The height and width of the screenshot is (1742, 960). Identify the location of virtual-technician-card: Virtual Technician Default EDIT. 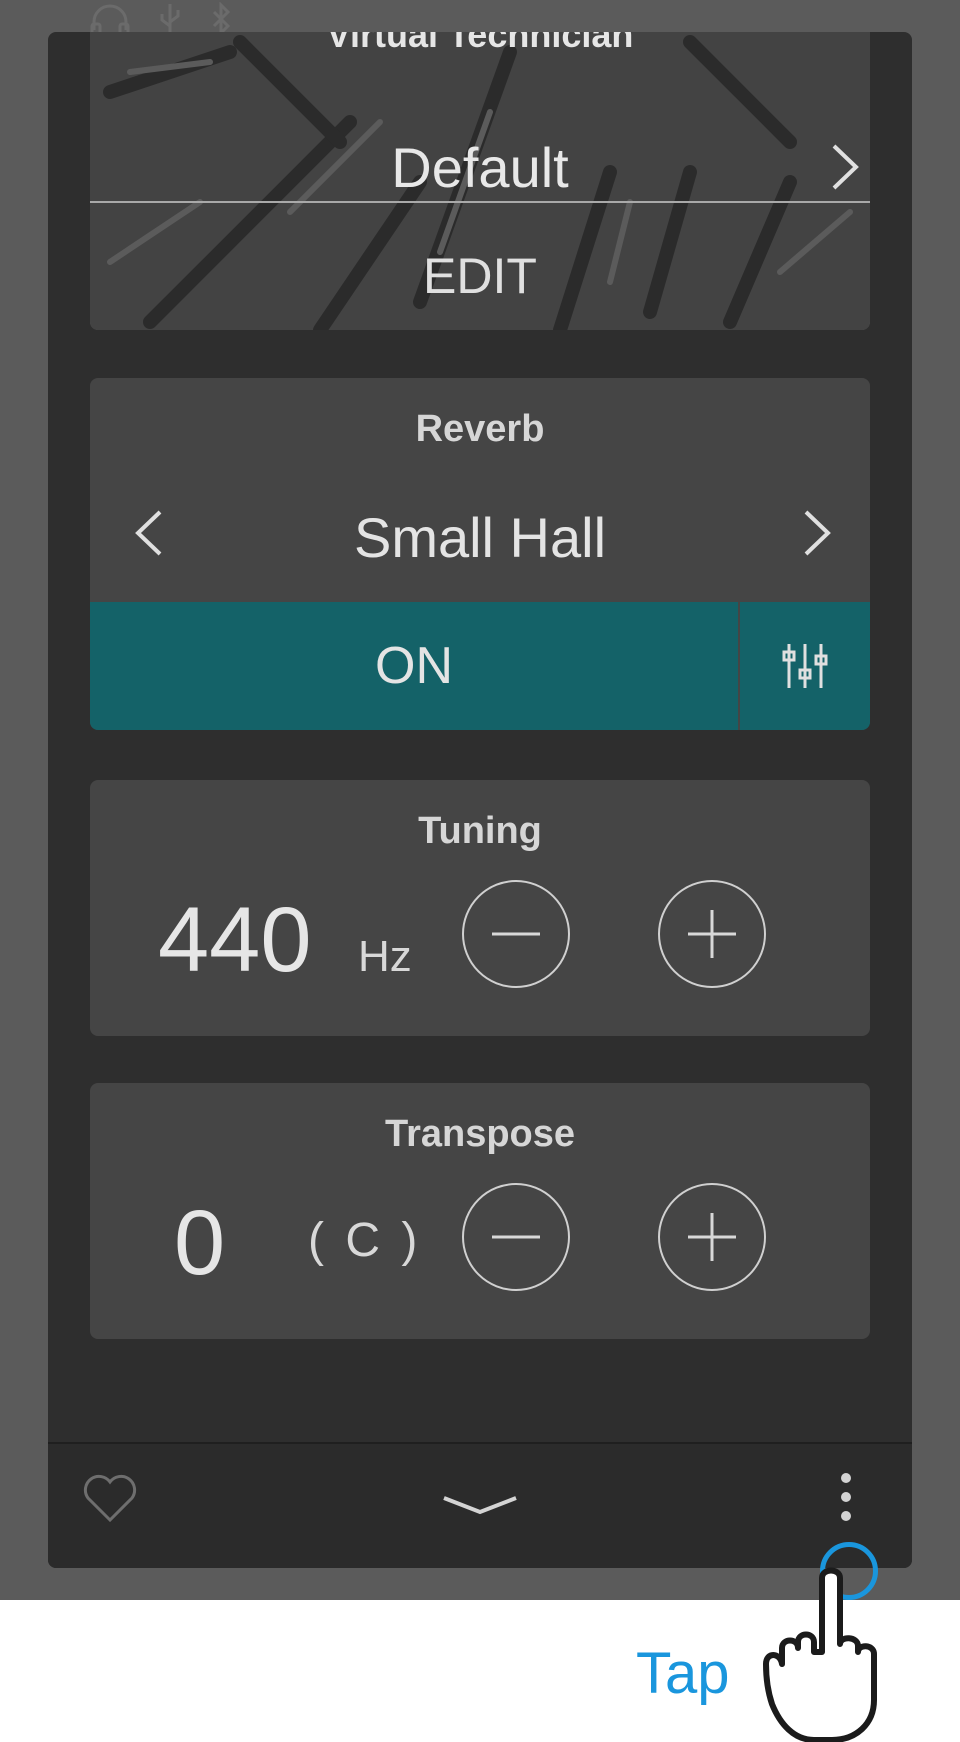
(480, 181).